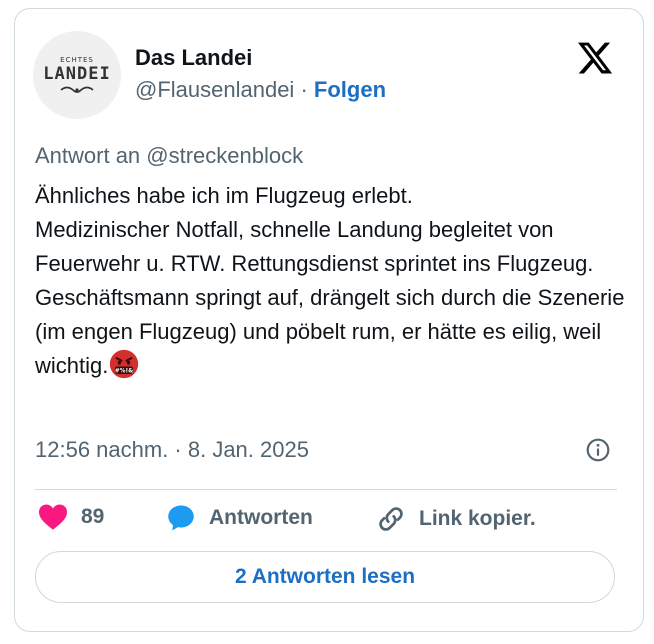 The image size is (654, 644). I want to click on like-count: 89, so click(93, 516).